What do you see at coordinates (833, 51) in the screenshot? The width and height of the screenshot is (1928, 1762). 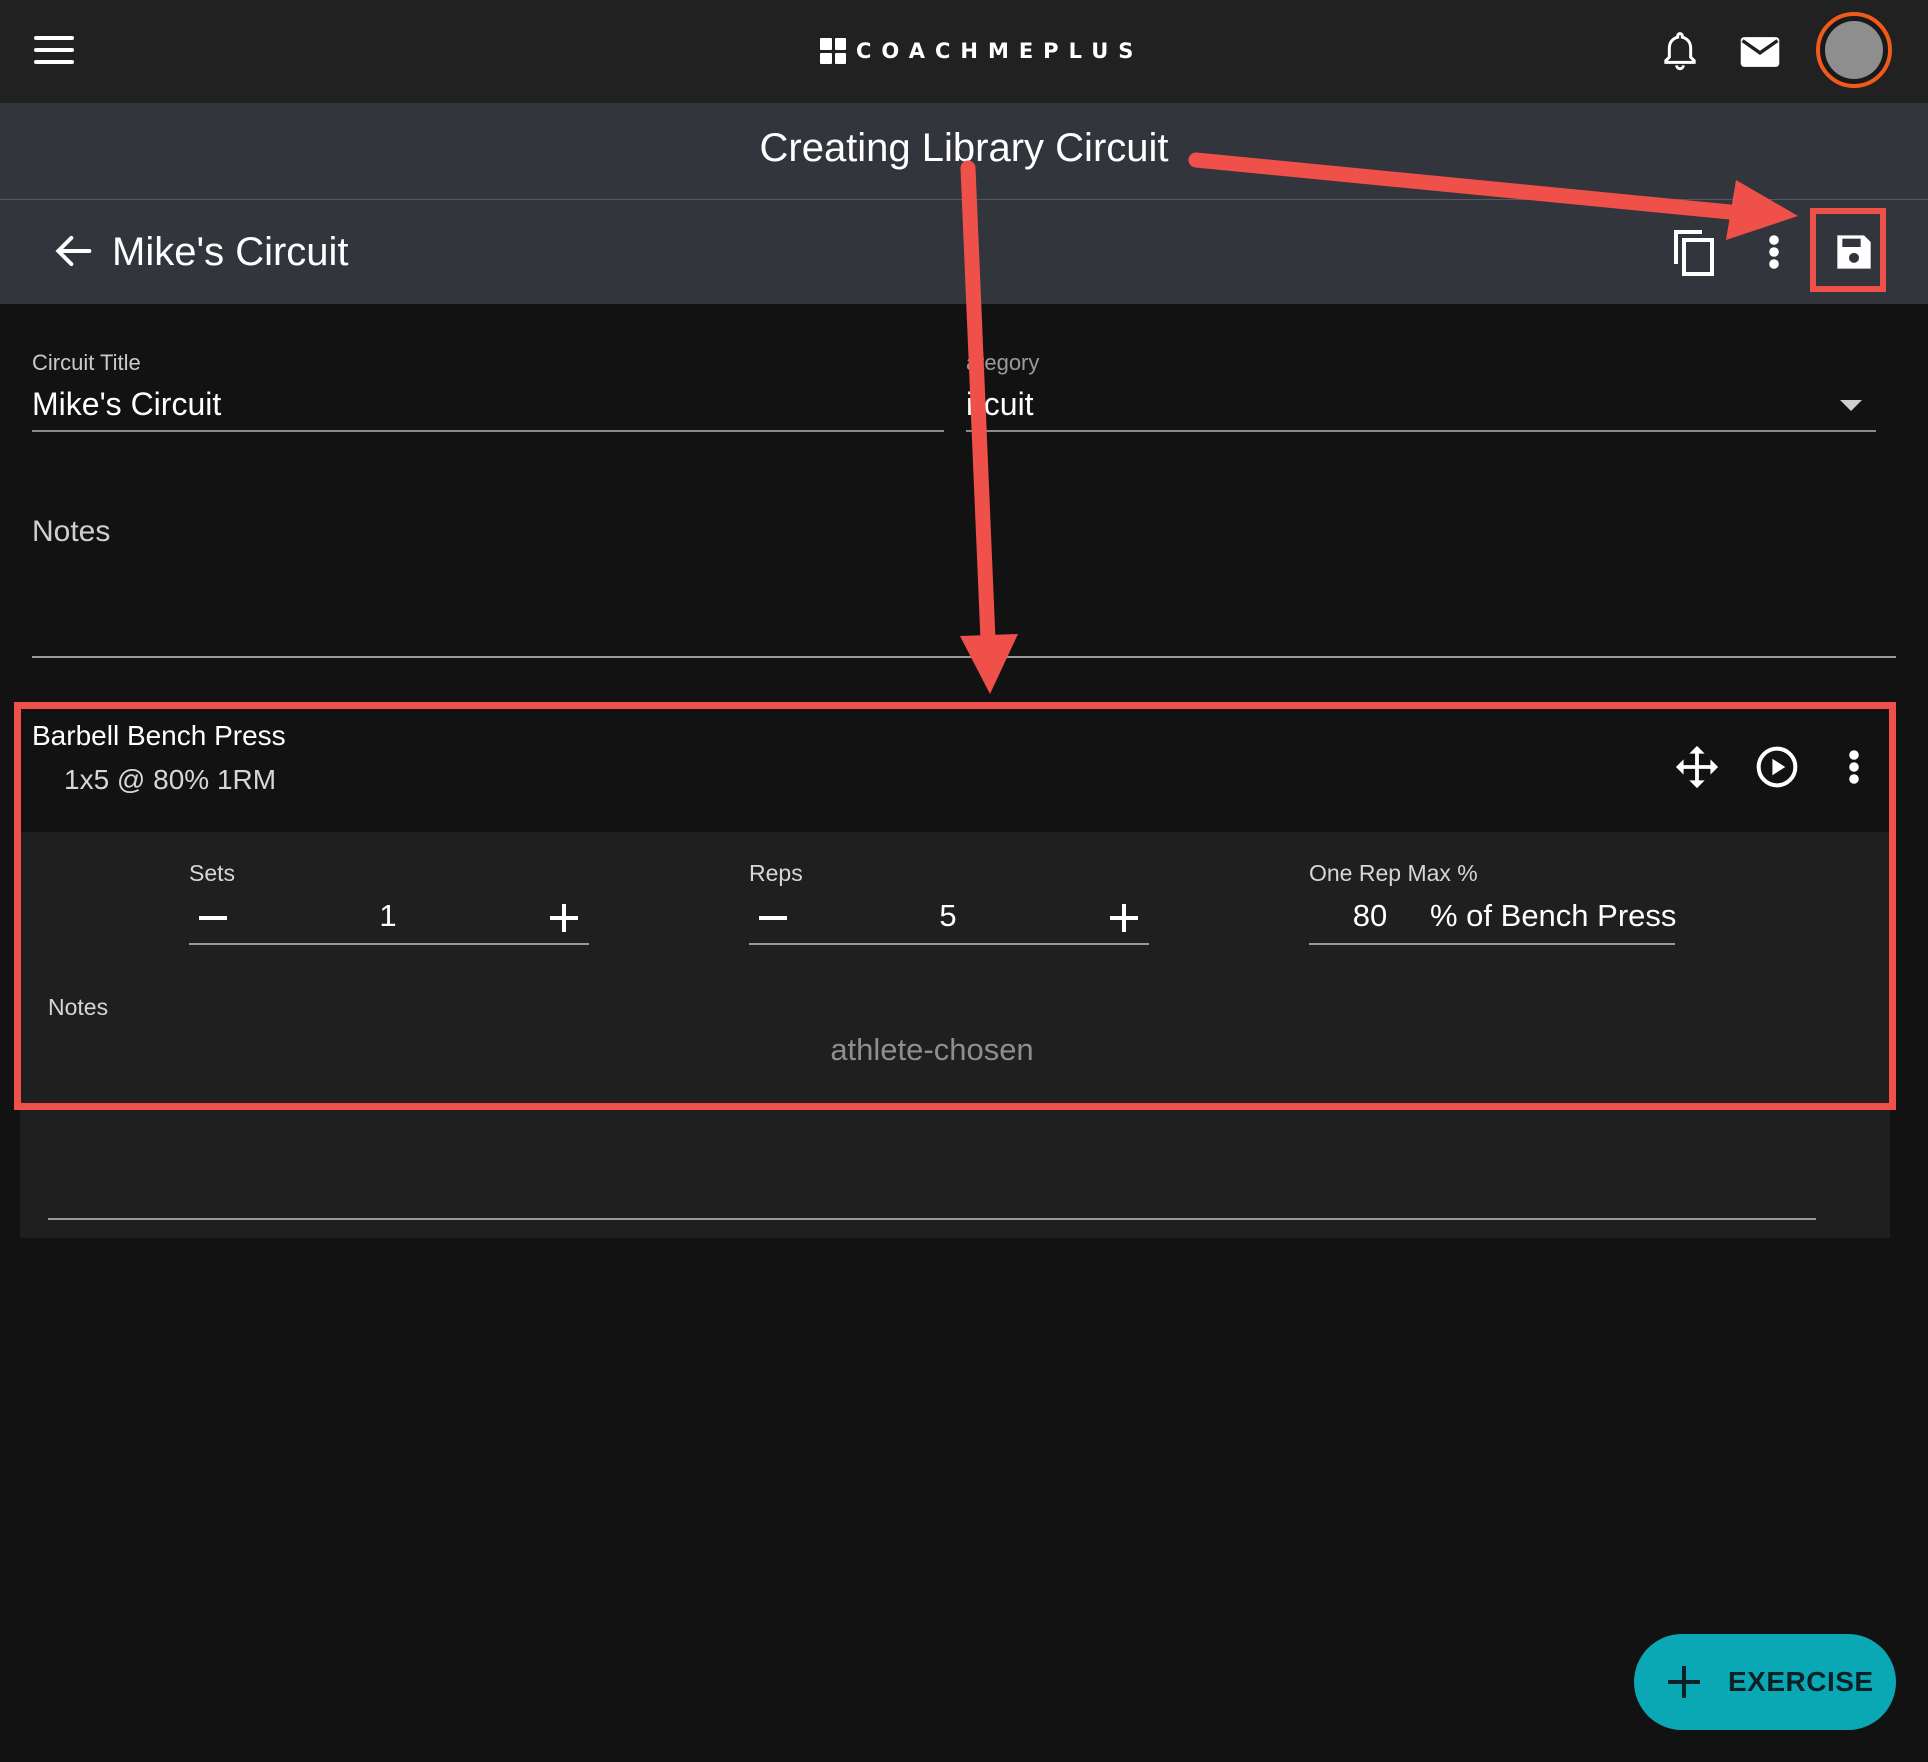 I see `logo-mark-icon` at bounding box center [833, 51].